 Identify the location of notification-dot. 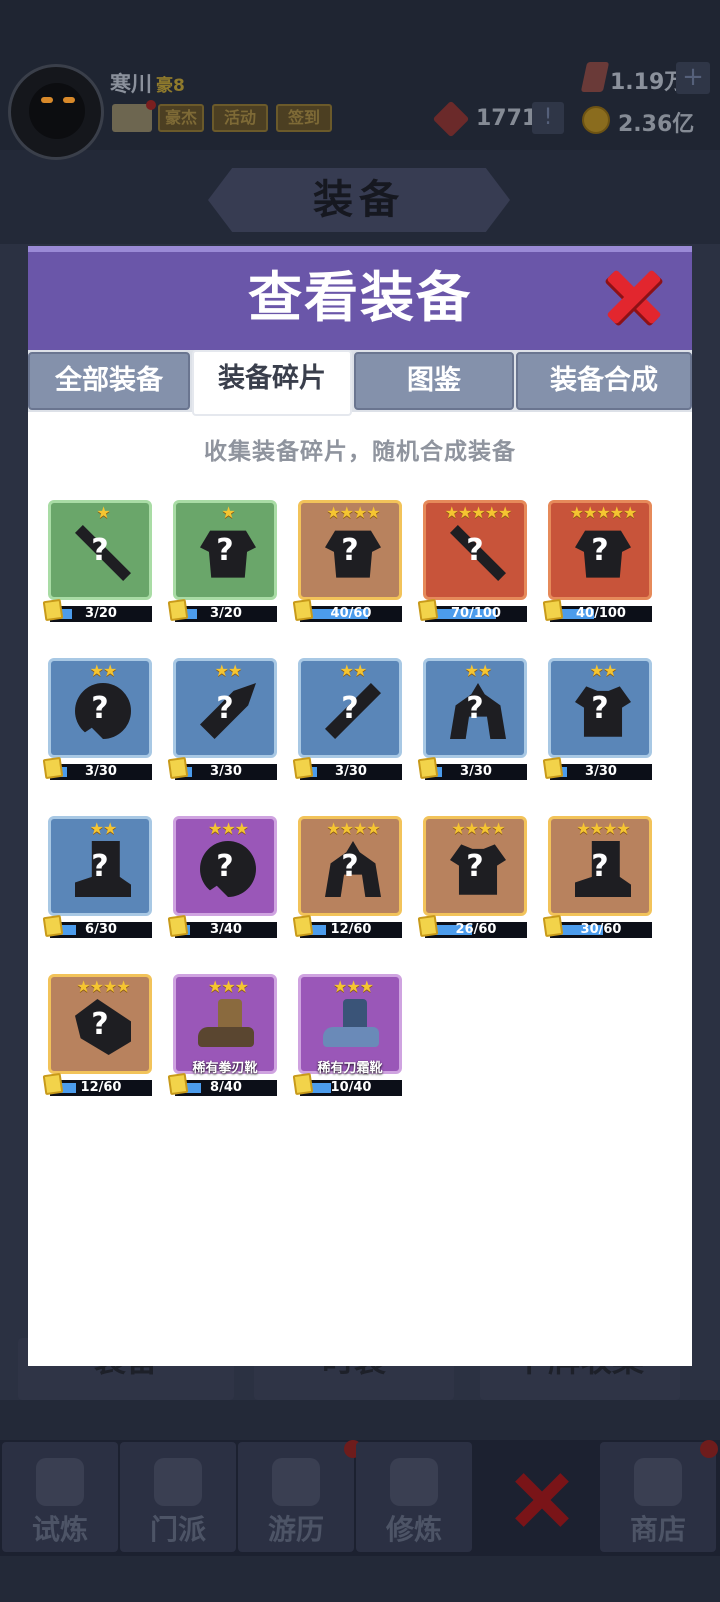
(151, 105).